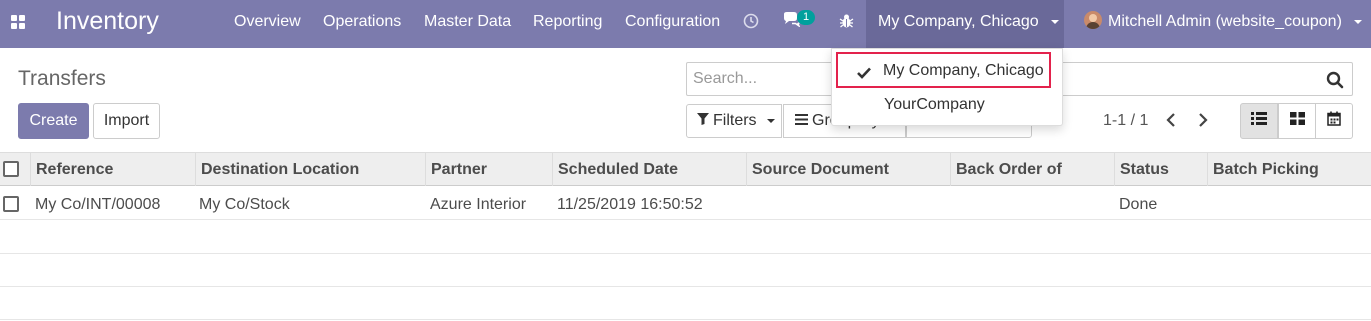 The image size is (1371, 321). Describe the element at coordinates (1093, 20) in the screenshot. I see `avatar` at that location.